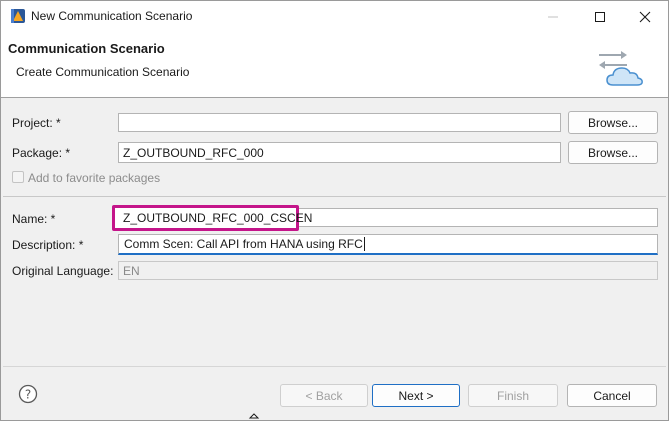 Image resolution: width=669 pixels, height=421 pixels. I want to click on section-divider, so click(334, 196).